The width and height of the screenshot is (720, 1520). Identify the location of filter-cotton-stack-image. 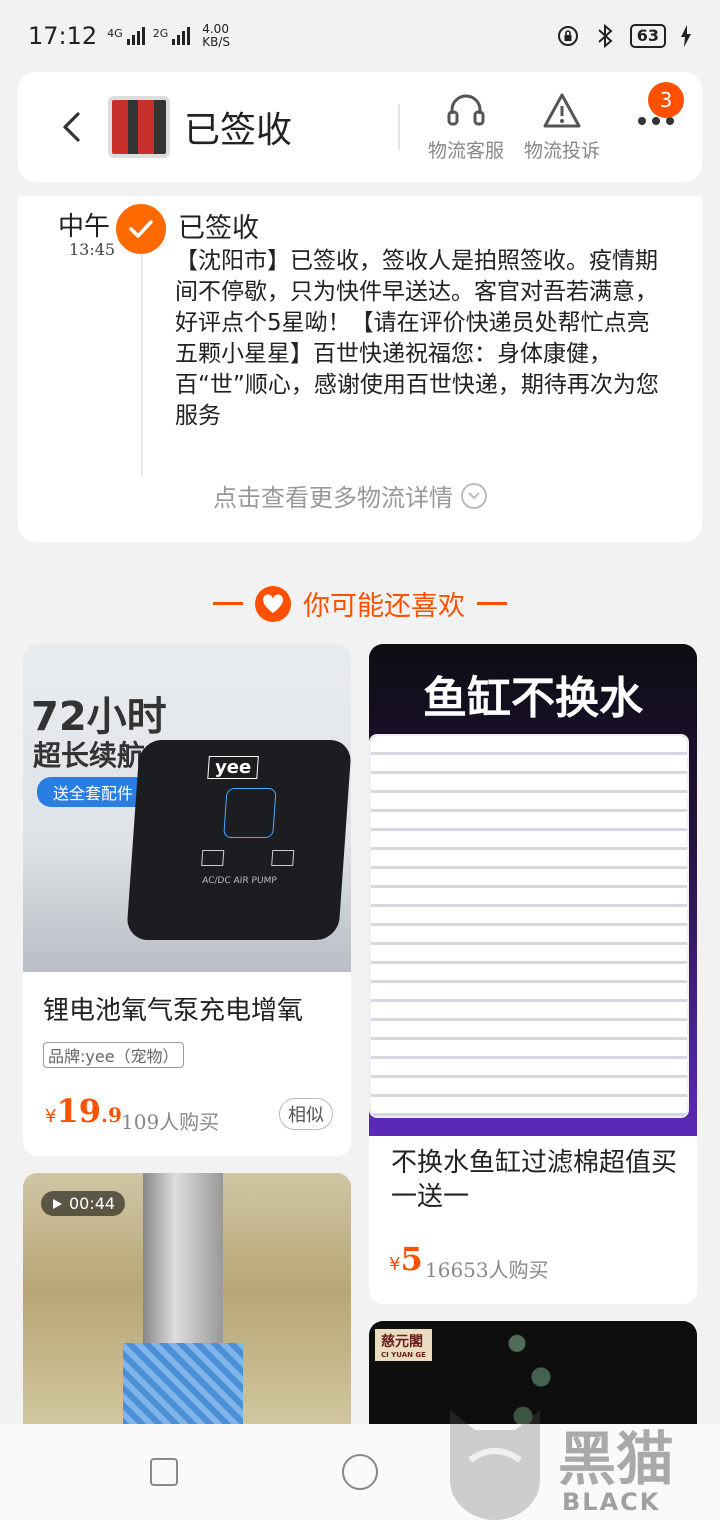
(529, 926).